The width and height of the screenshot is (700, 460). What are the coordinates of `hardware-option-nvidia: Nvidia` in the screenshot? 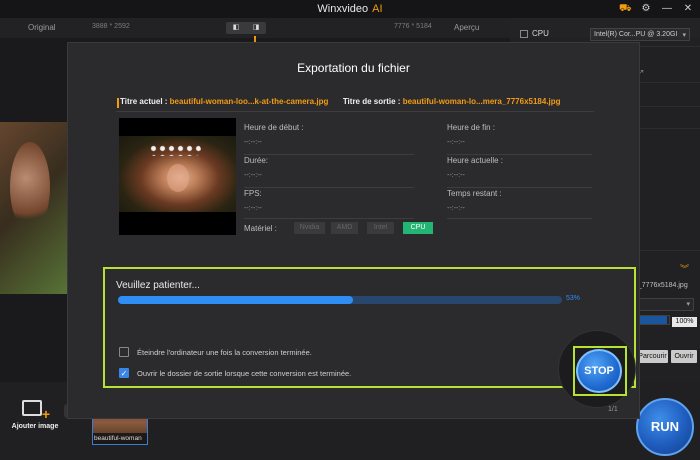 It's located at (309, 228).